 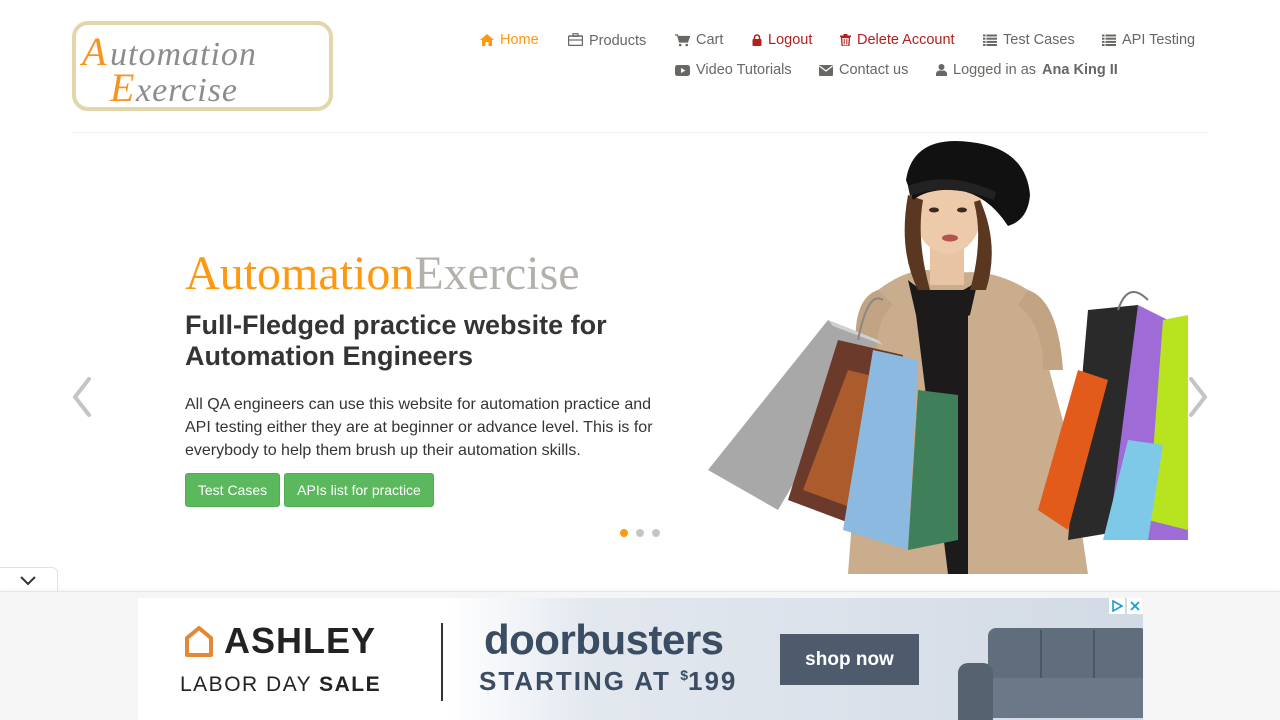 I want to click on ad-brand: ASHLEY, so click(x=280, y=641).